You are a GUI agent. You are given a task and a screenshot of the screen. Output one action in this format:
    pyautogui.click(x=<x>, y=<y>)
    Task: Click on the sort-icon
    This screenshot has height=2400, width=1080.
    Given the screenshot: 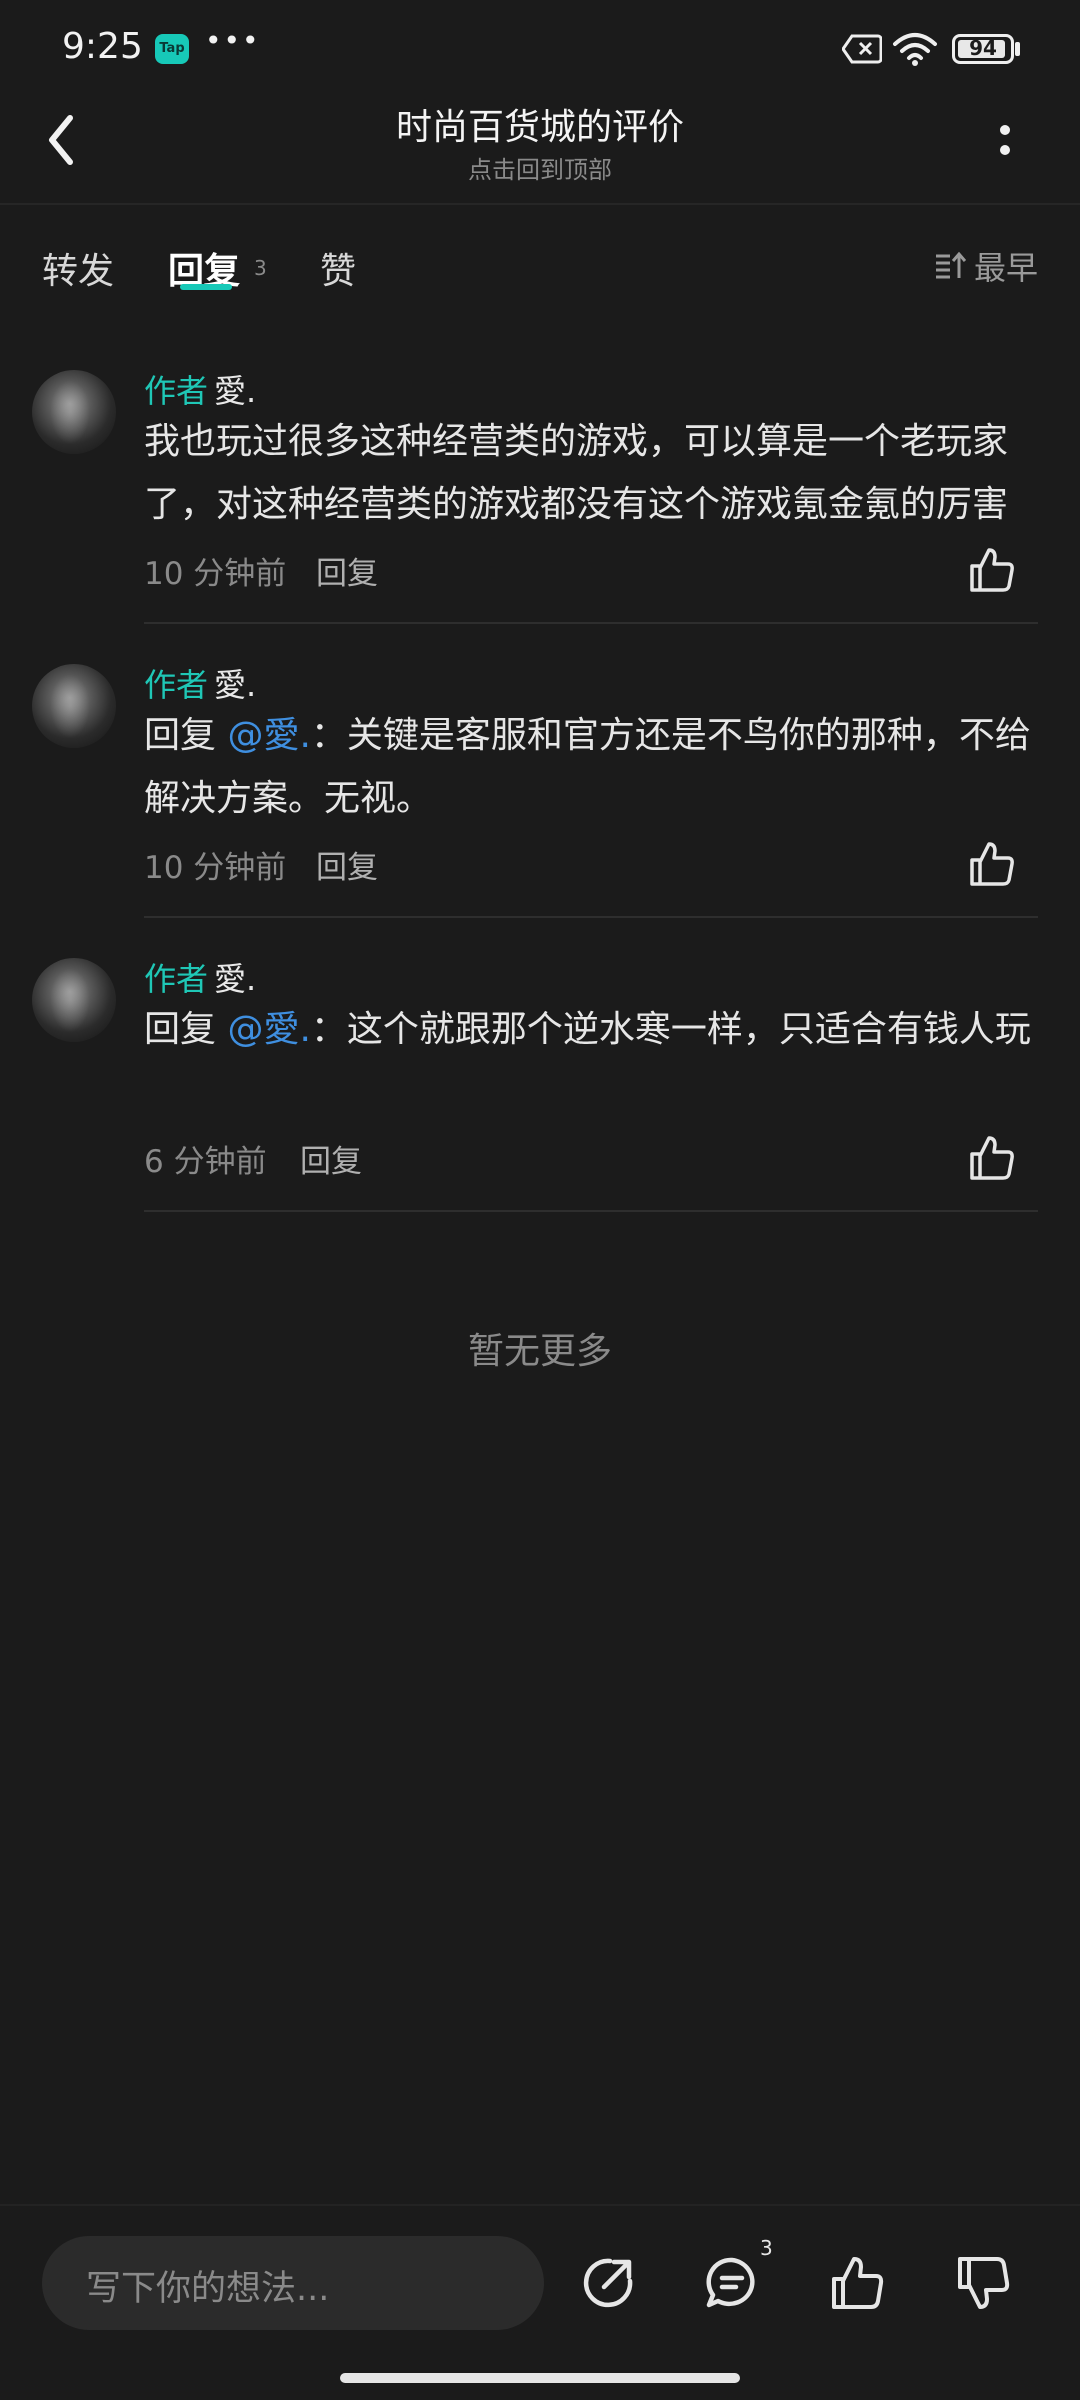 What is the action you would take?
    pyautogui.click(x=951, y=265)
    